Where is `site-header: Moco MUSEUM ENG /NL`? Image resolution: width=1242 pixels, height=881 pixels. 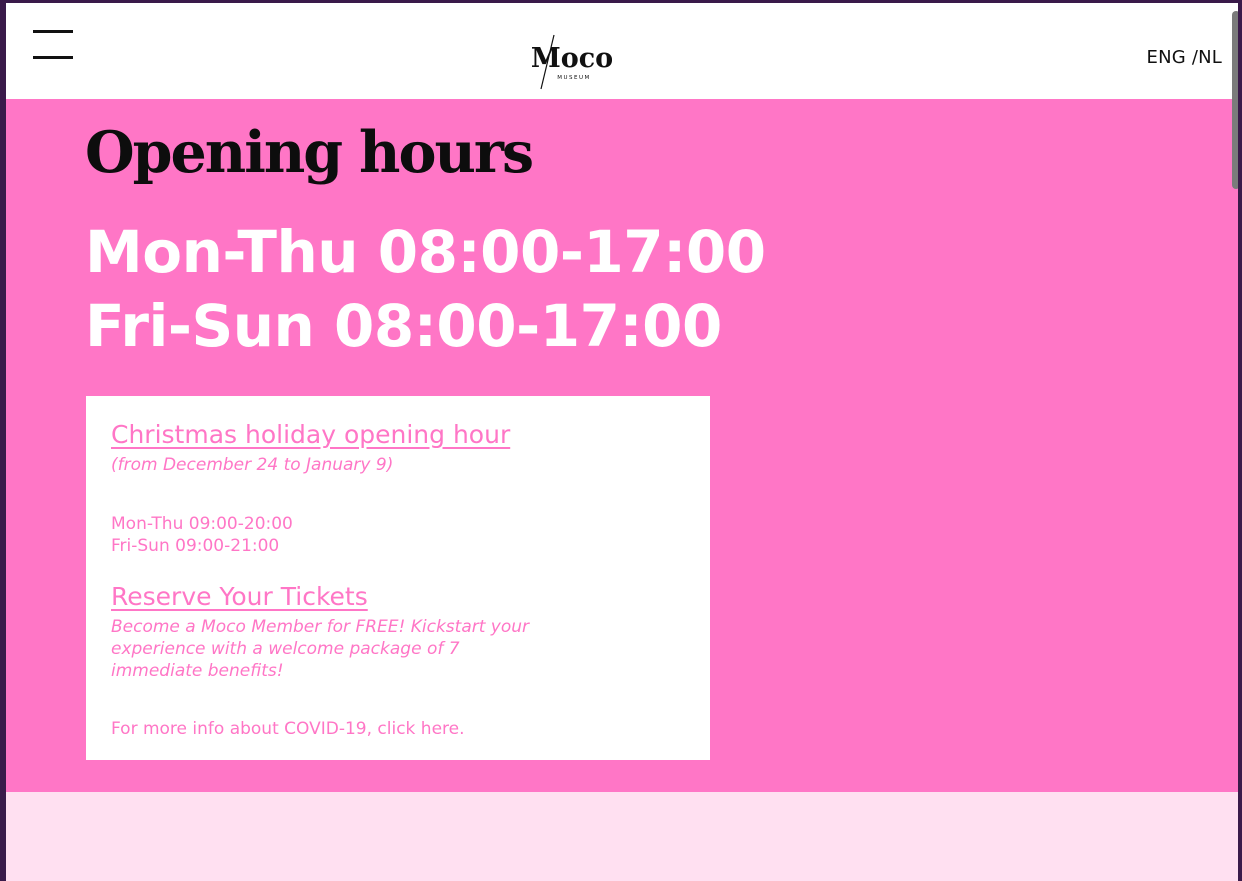
site-header: Moco MUSEUM ENG /NL is located at coordinates (622, 51).